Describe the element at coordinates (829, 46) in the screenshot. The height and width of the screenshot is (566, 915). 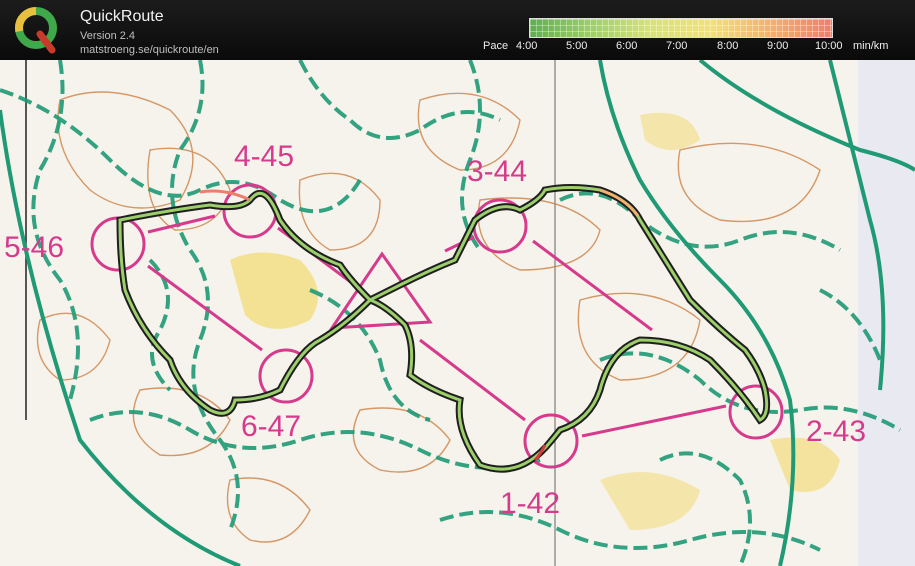
I see `pace-tick-10: 10:00` at that location.